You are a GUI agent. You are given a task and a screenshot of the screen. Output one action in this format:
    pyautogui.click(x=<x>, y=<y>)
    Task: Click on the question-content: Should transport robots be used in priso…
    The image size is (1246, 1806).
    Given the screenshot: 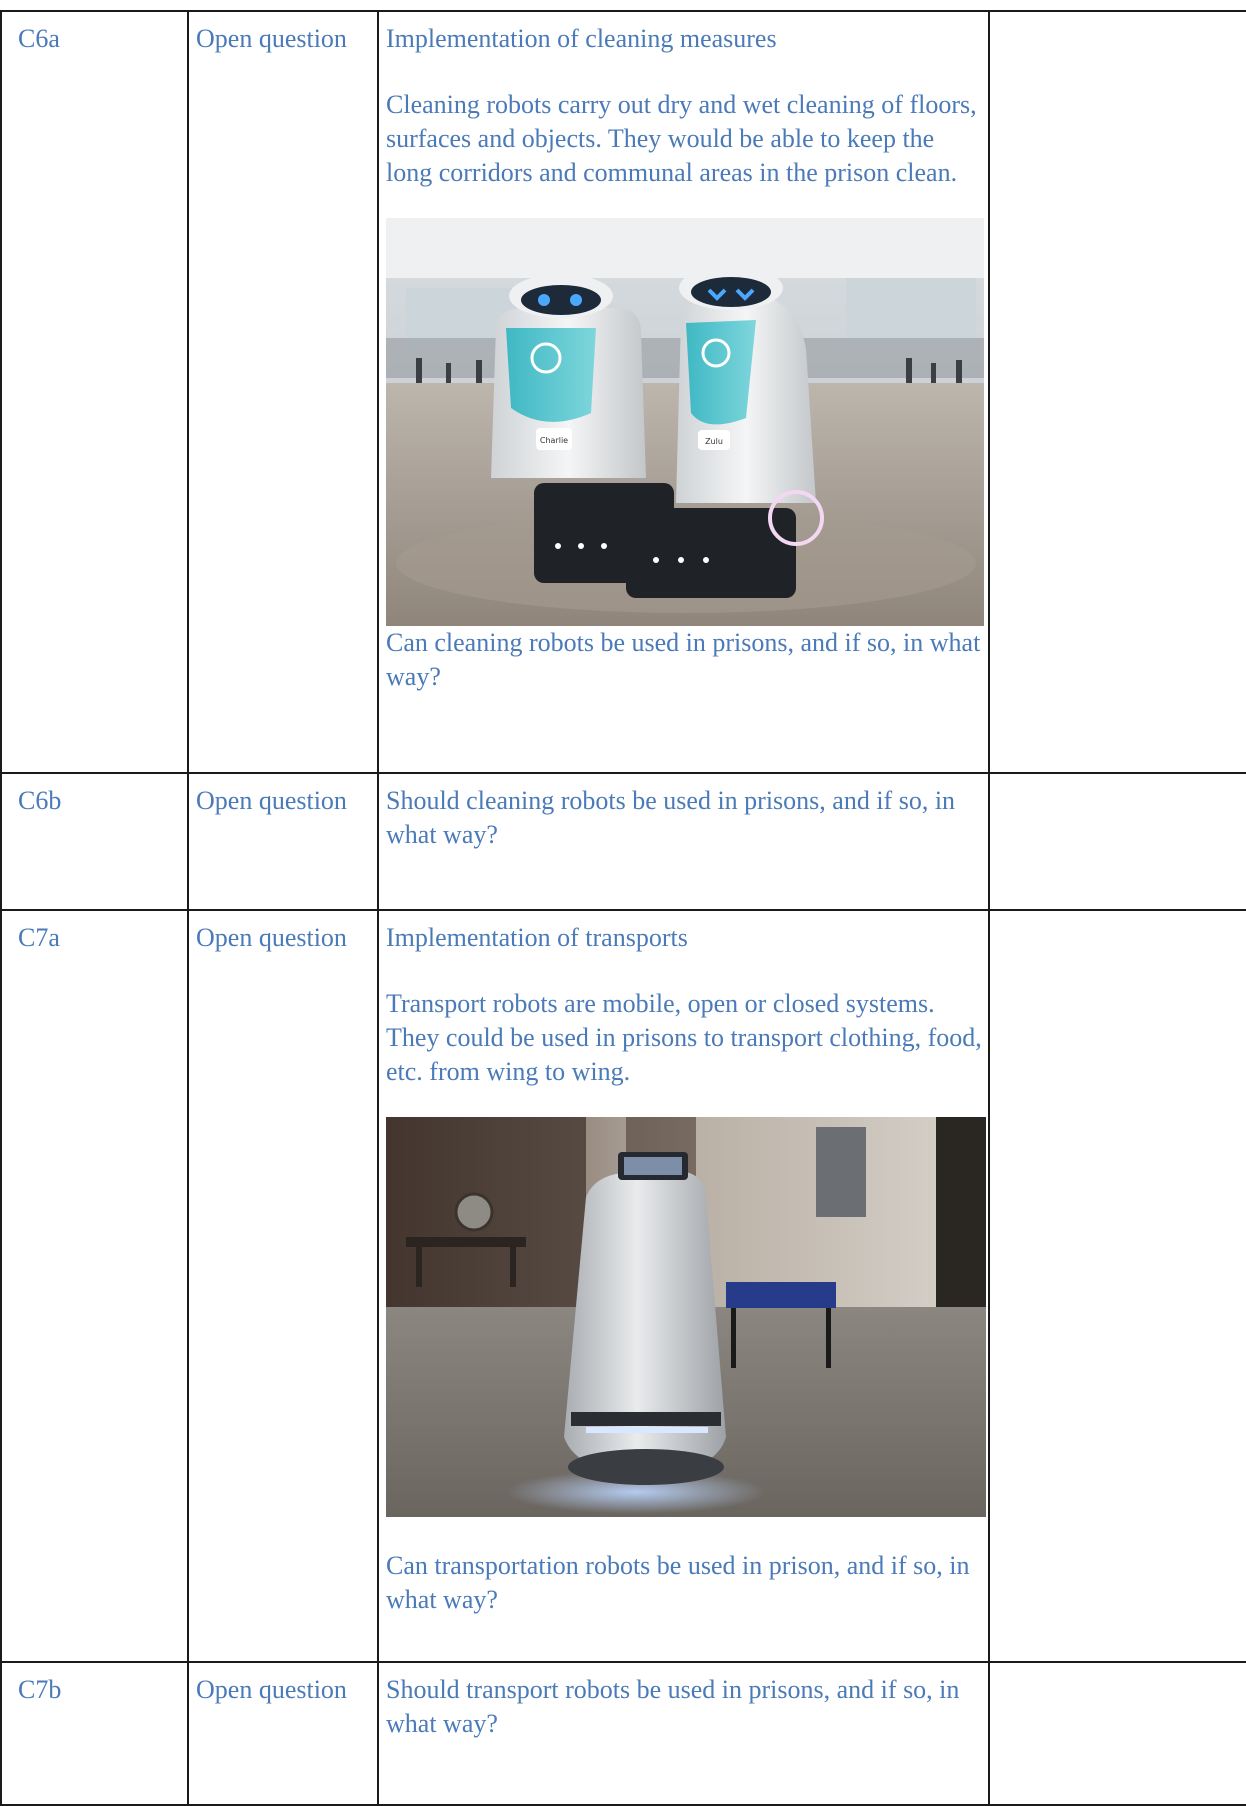 What is the action you would take?
    pyautogui.click(x=683, y=1733)
    